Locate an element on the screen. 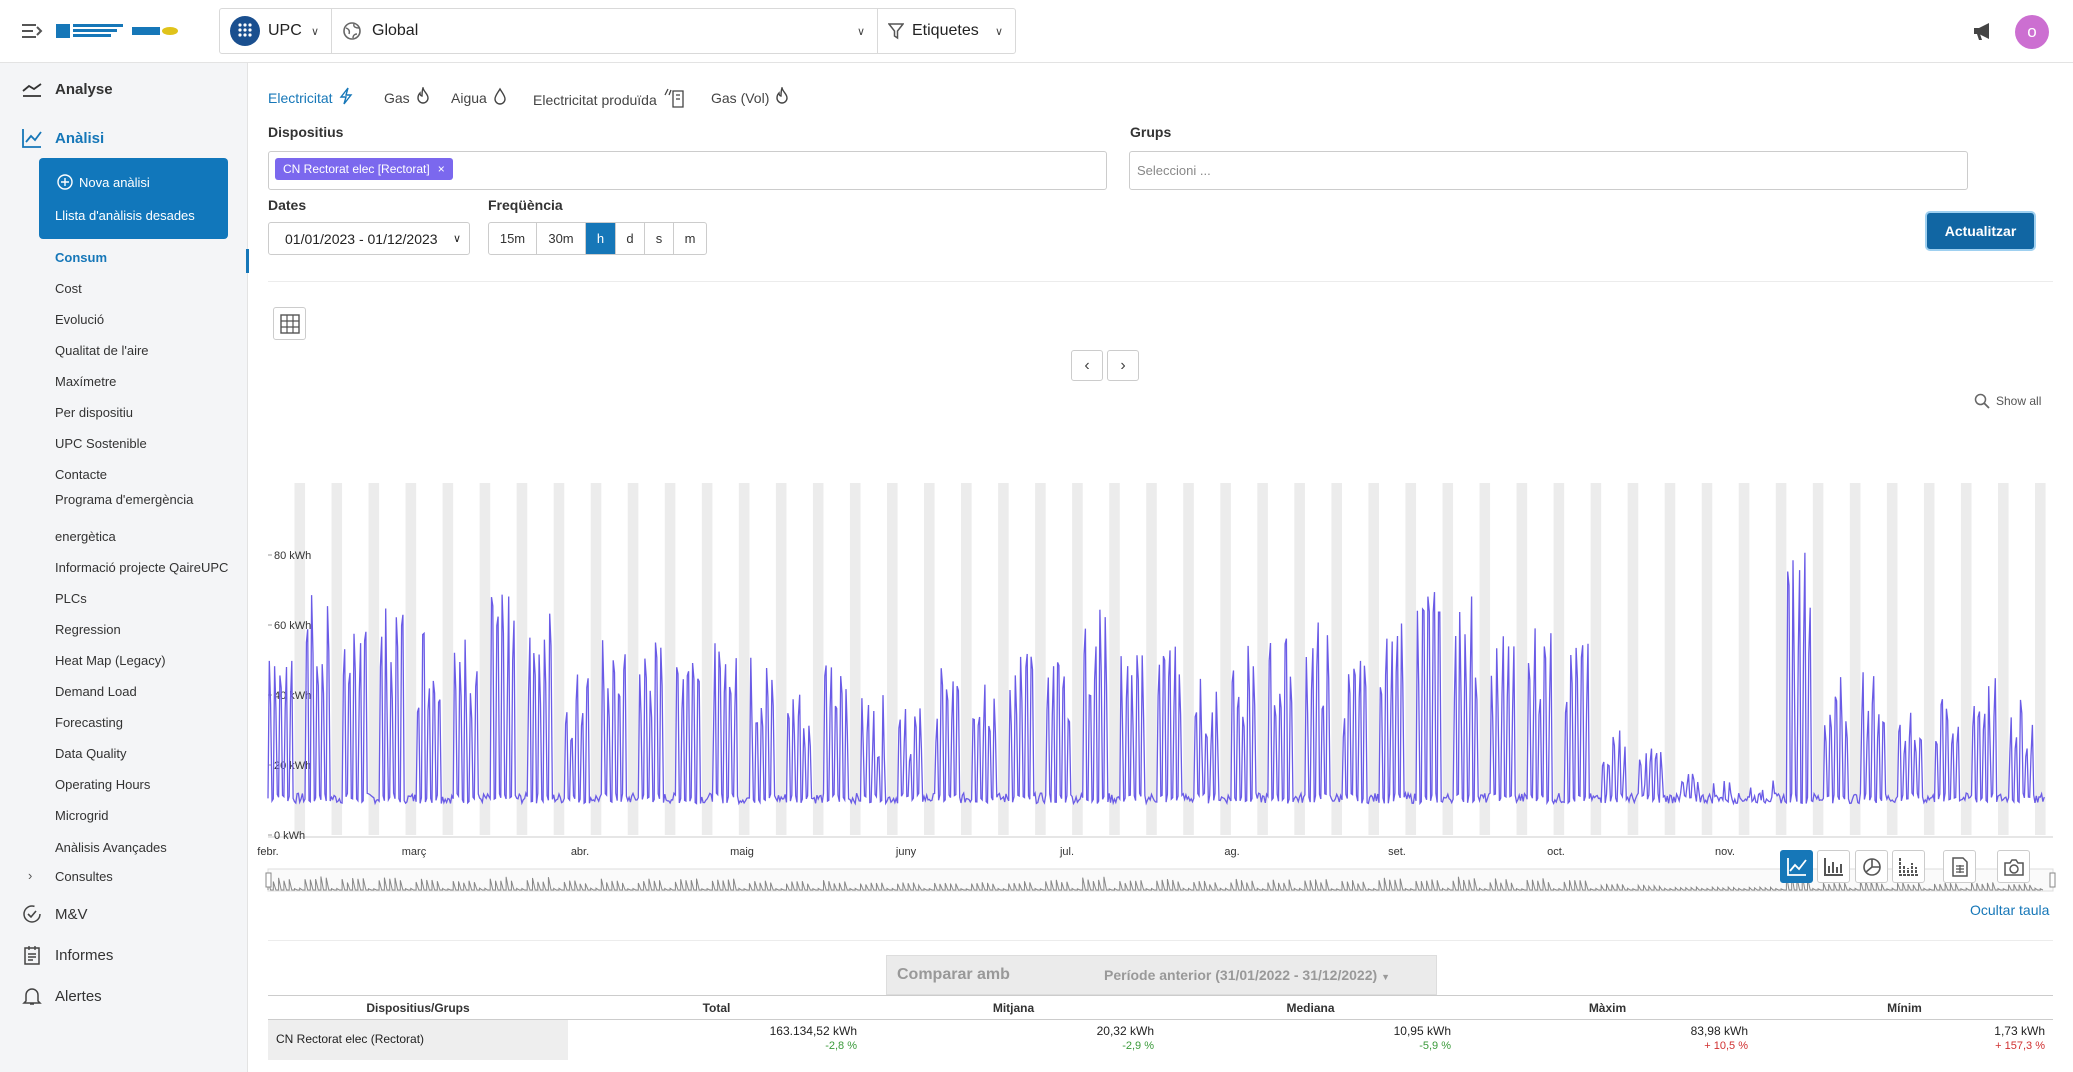  sidebar-subitem: Per dispositiu is located at coordinates (94, 412).